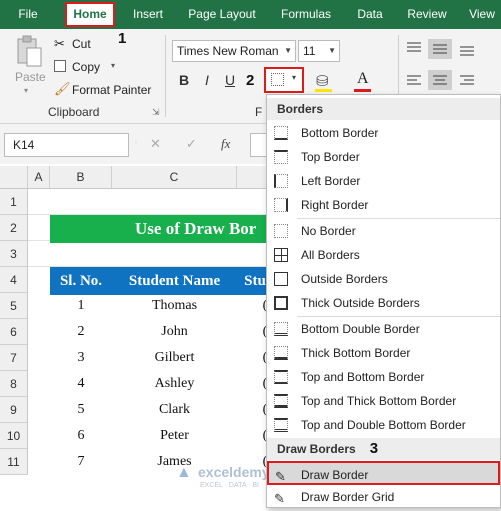 The width and height of the screenshot is (501, 511). I want to click on menu-item-thick-outside-borders: Thick Outside Borders, so click(383, 303).